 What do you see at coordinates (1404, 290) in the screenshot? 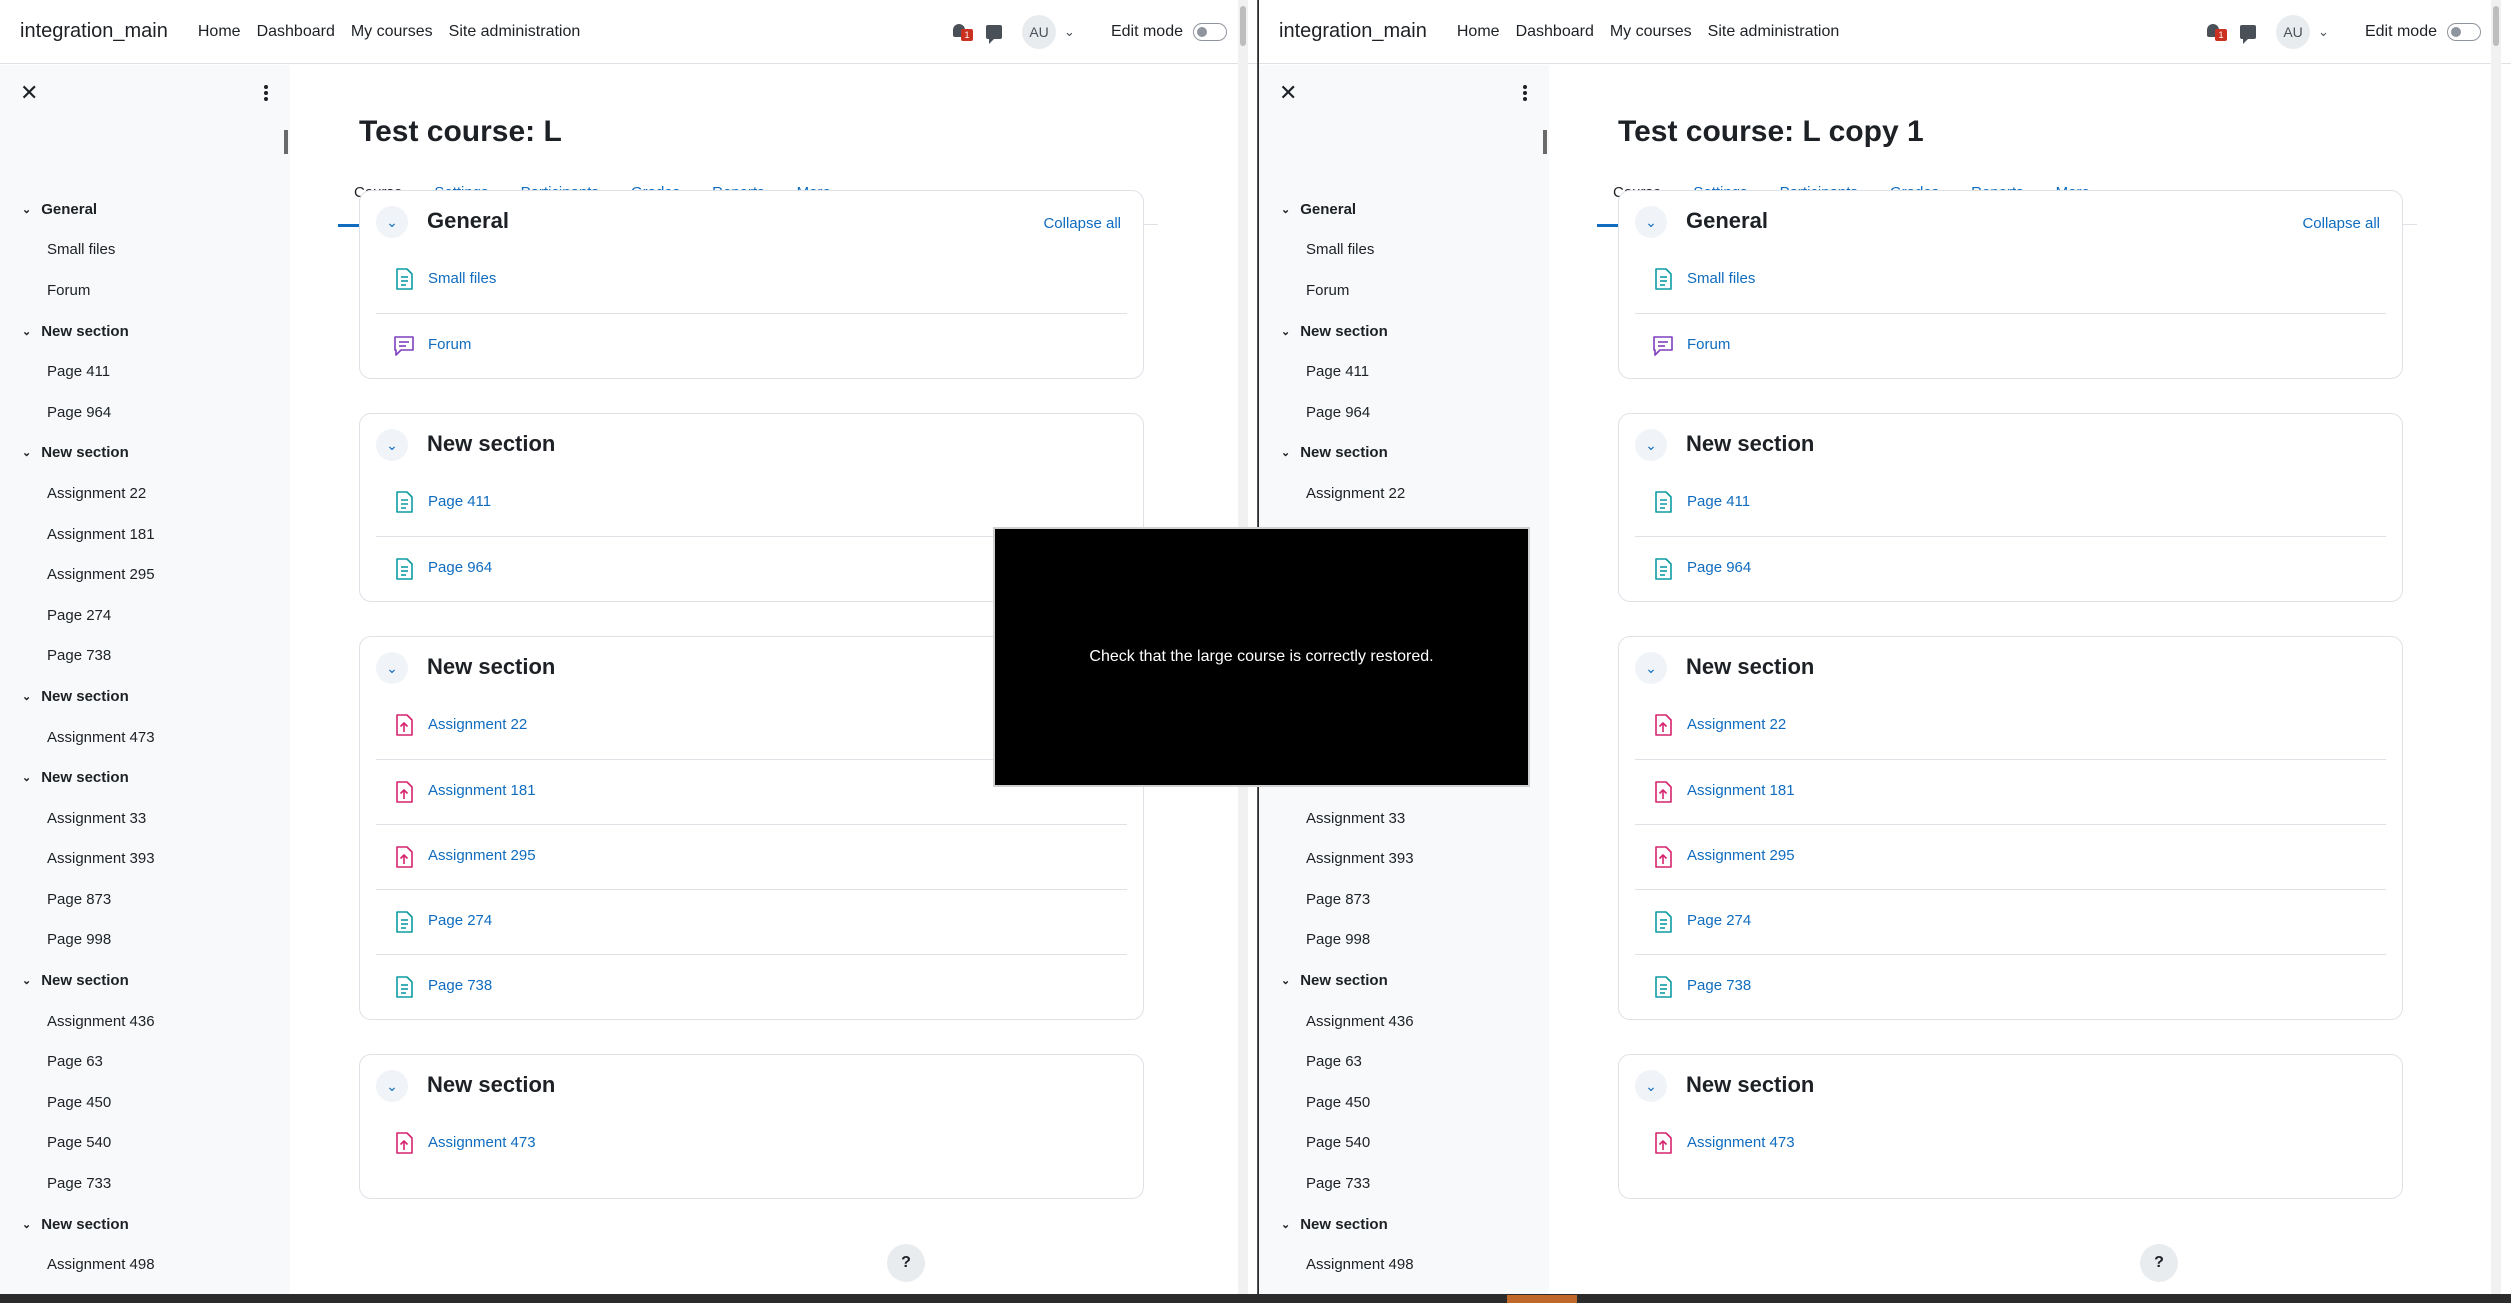
I see `course-index-item: Forum` at bounding box center [1404, 290].